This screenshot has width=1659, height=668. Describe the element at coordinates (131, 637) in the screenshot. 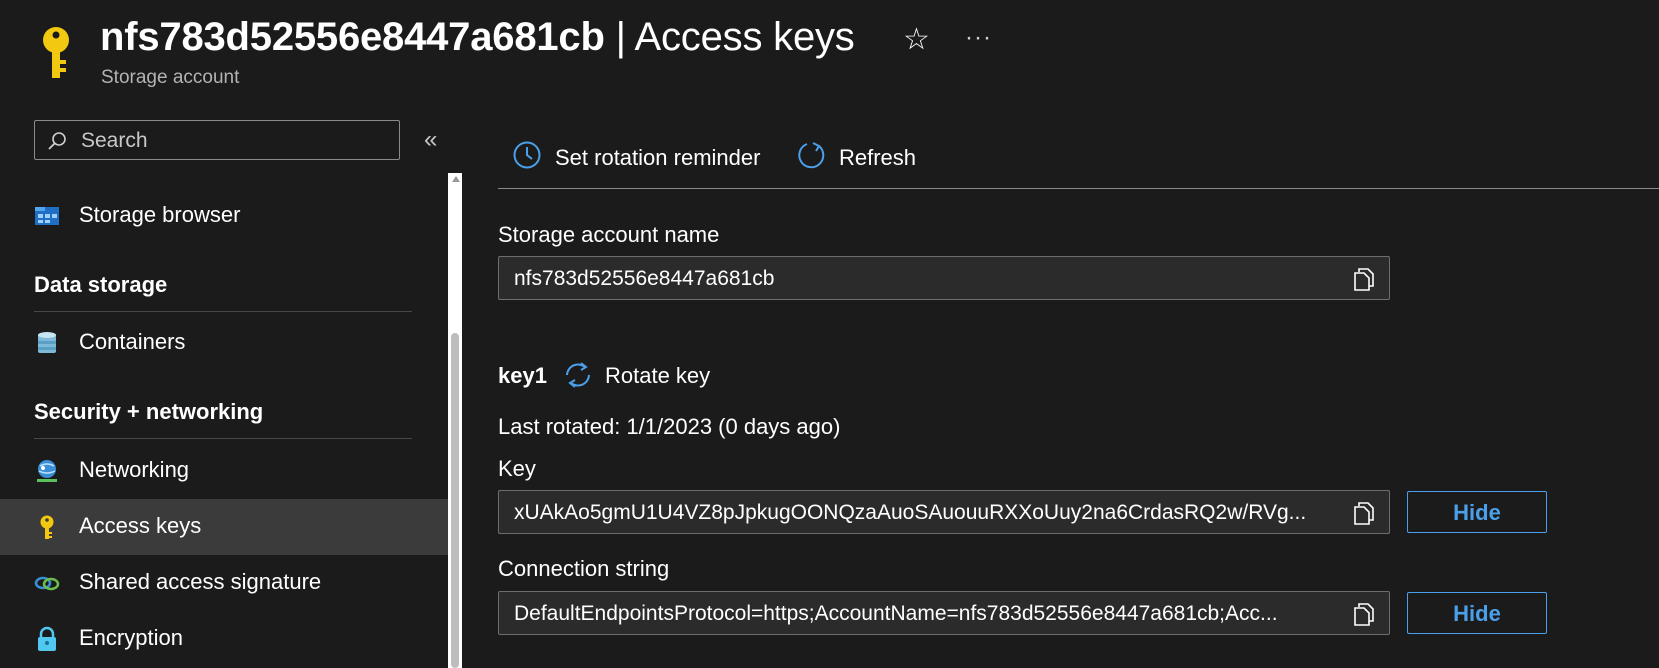

I see `sidebar-item-label: Encryption` at that location.